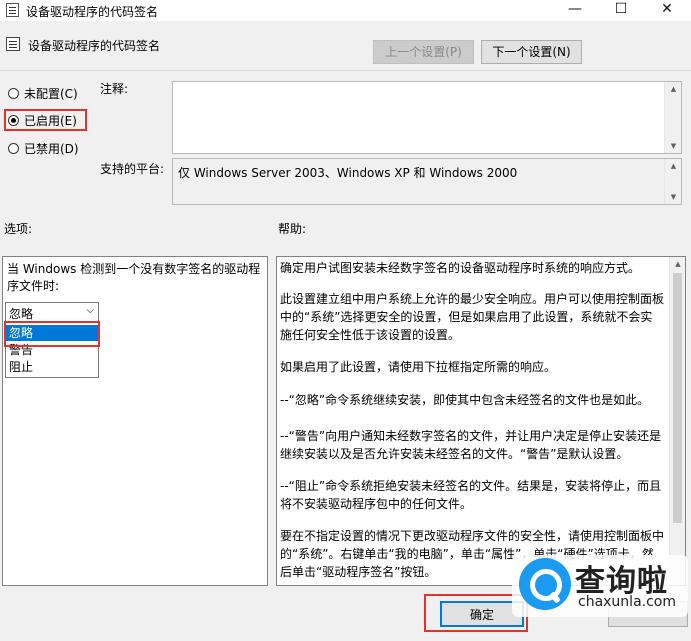  What do you see at coordinates (13, 120) in the screenshot?
I see `radio-circle-checked` at bounding box center [13, 120].